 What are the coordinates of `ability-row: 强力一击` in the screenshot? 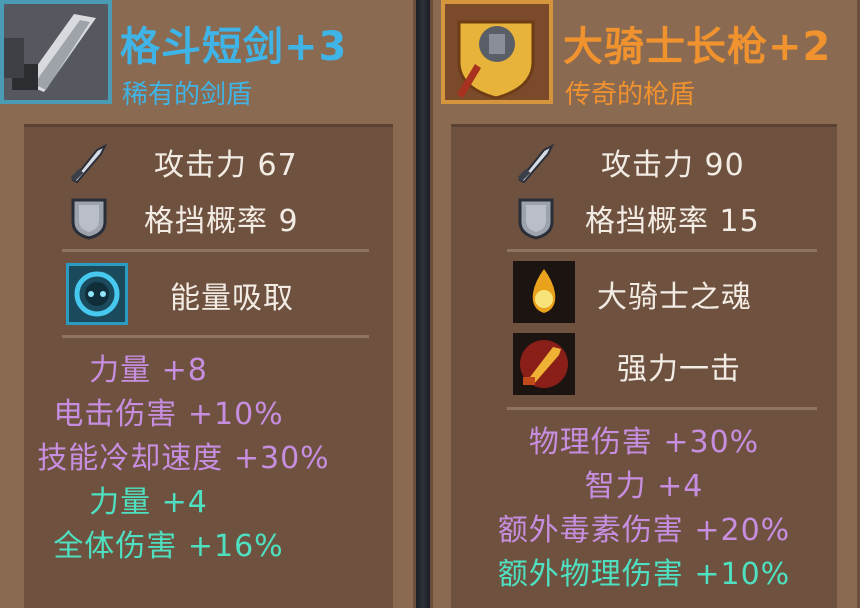 It's located at (644, 366).